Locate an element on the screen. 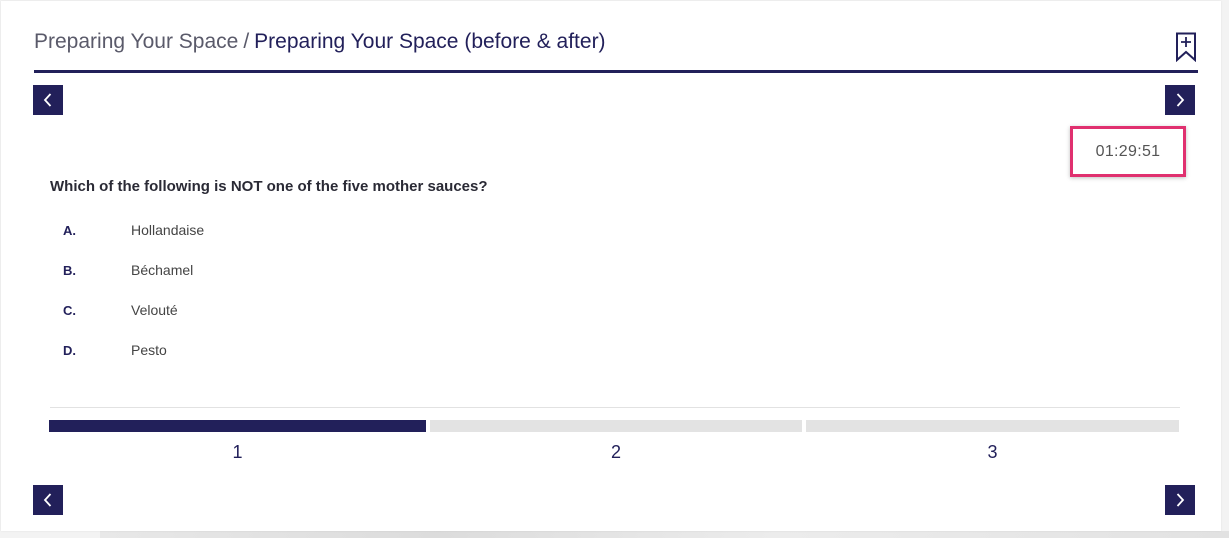 The height and width of the screenshot is (538, 1229). breadcrumb-current: Preparing Your Space (before & after) is located at coordinates (430, 41).